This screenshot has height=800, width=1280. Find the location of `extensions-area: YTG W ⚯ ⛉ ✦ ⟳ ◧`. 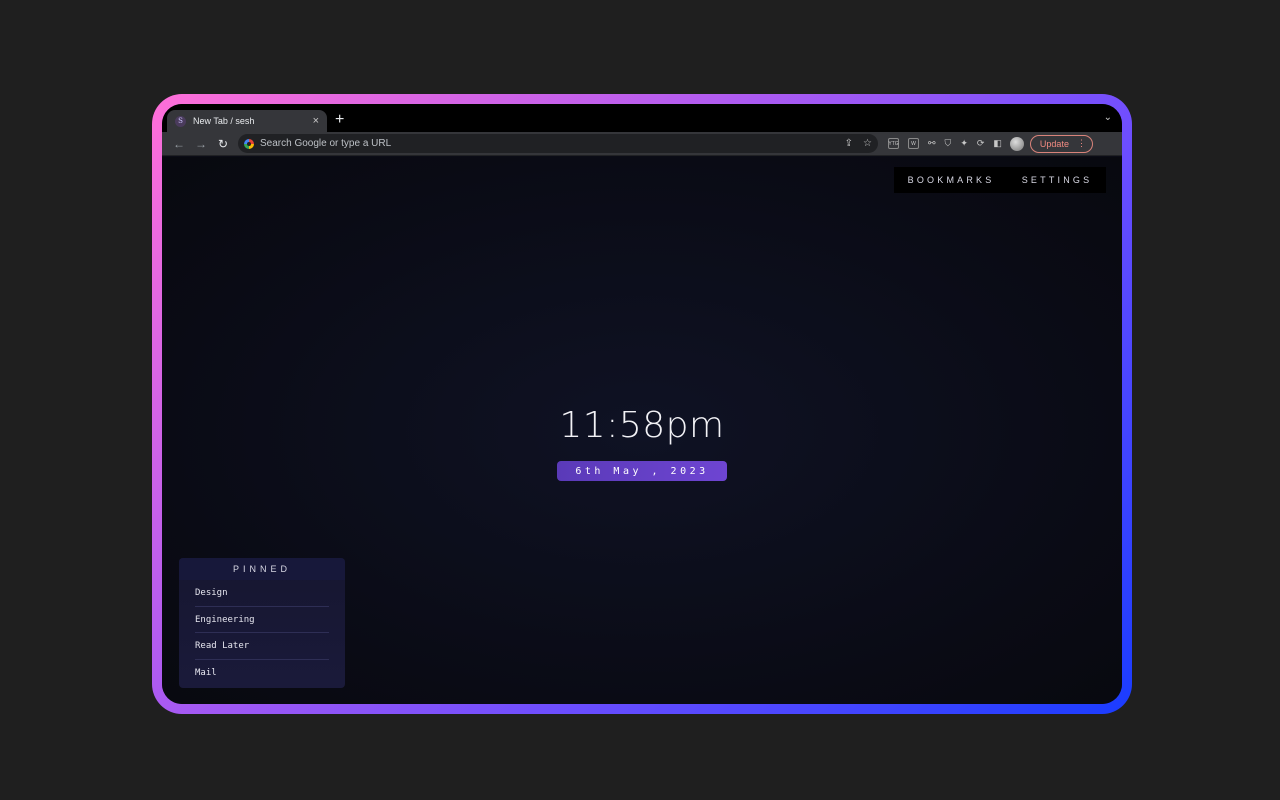

extensions-area: YTG W ⚯ ⛉ ✦ ⟳ ◧ is located at coordinates (945, 143).